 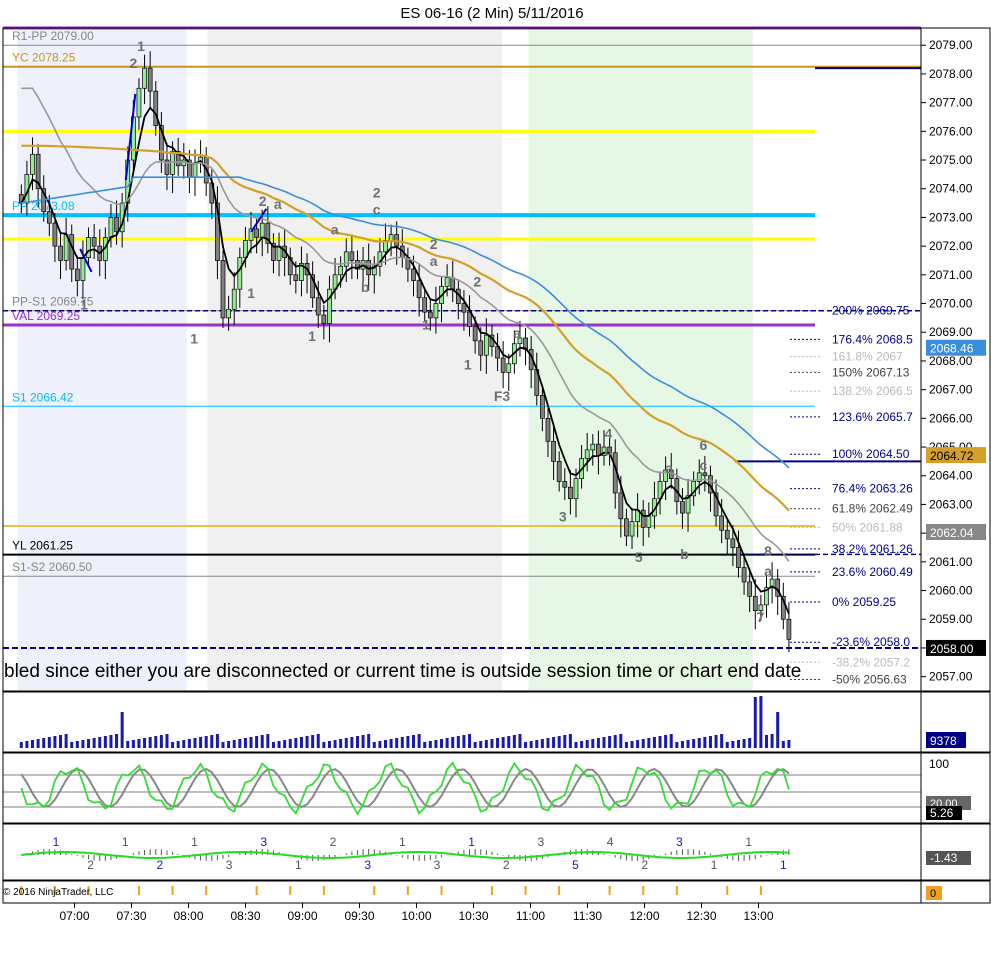 I want to click on price-marker-label: 2068.46, so click(x=952, y=349).